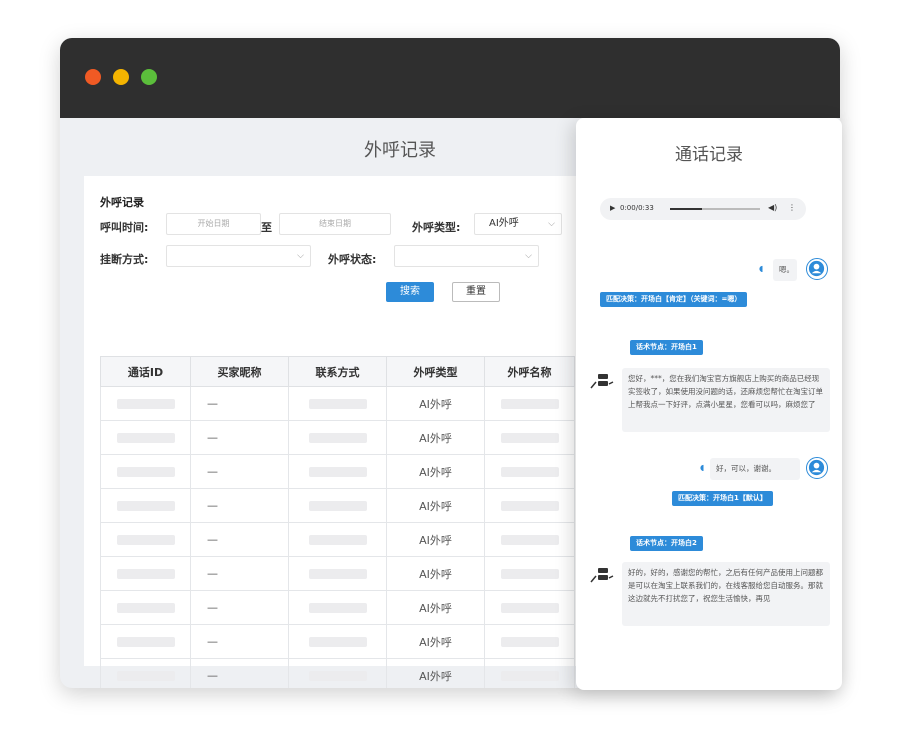 This screenshot has width=906, height=734. I want to click on call-status-select: ⌵, so click(466, 256).